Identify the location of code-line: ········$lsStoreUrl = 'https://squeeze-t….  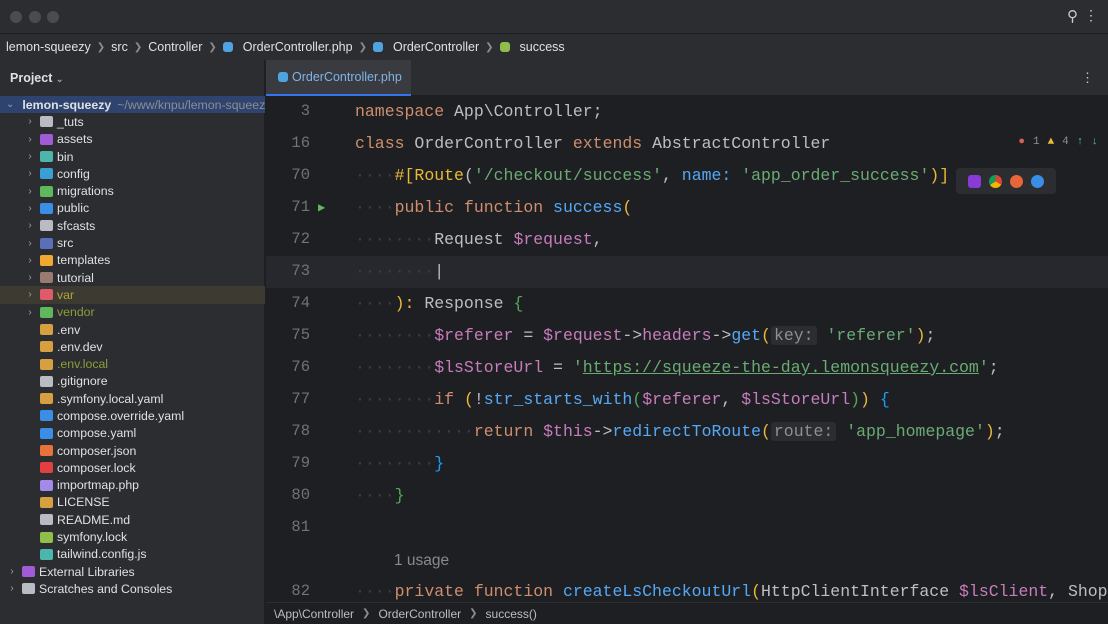
(677, 368).